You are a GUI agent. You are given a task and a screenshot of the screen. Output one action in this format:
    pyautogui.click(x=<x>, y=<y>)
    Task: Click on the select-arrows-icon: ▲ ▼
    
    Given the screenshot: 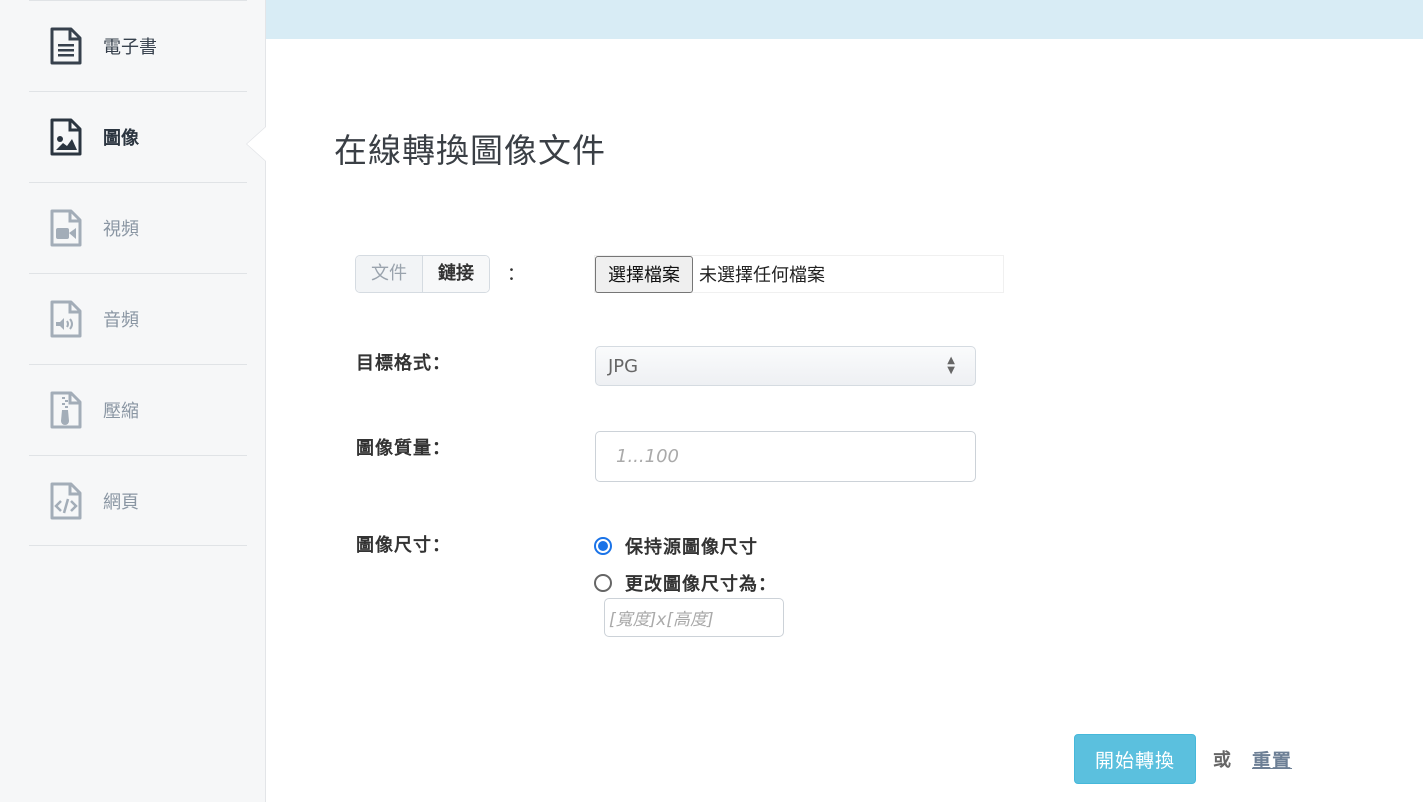 What is the action you would take?
    pyautogui.click(x=951, y=365)
    